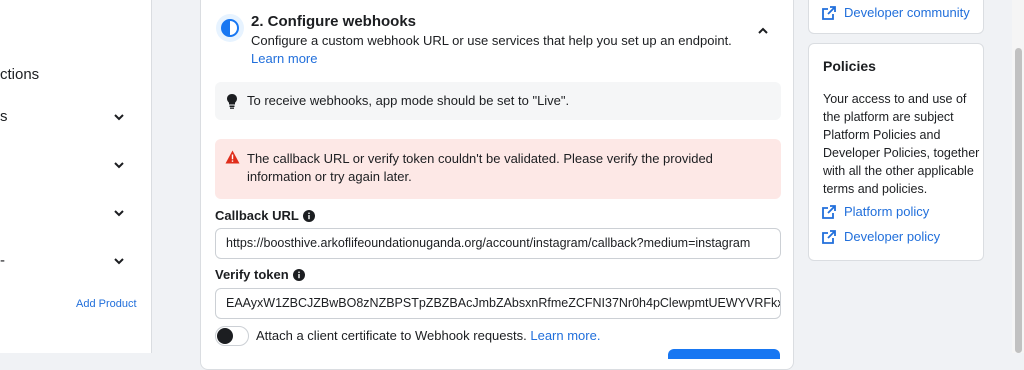 The image size is (1024, 370). I want to click on developer-policy-link: Developer policy, so click(881, 236).